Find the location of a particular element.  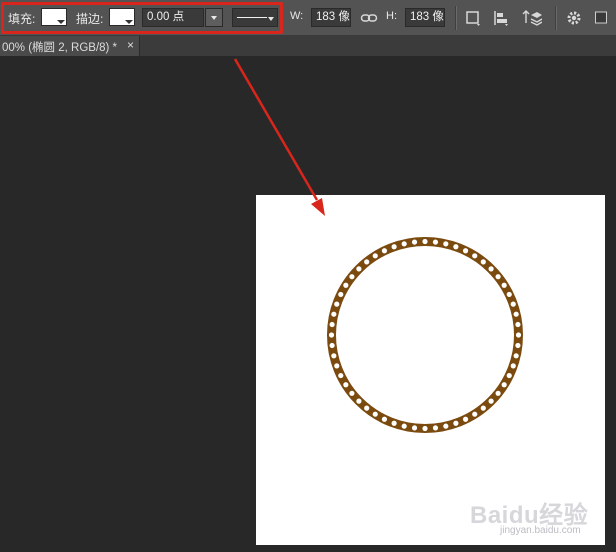

ring-dots is located at coordinates (425, 335).